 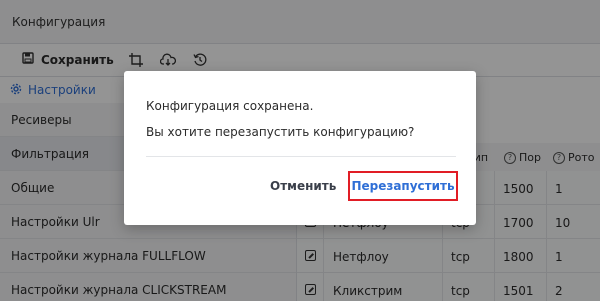 What do you see at coordinates (403, 186) in the screenshot?
I see `restart-button: Перезапустить` at bounding box center [403, 186].